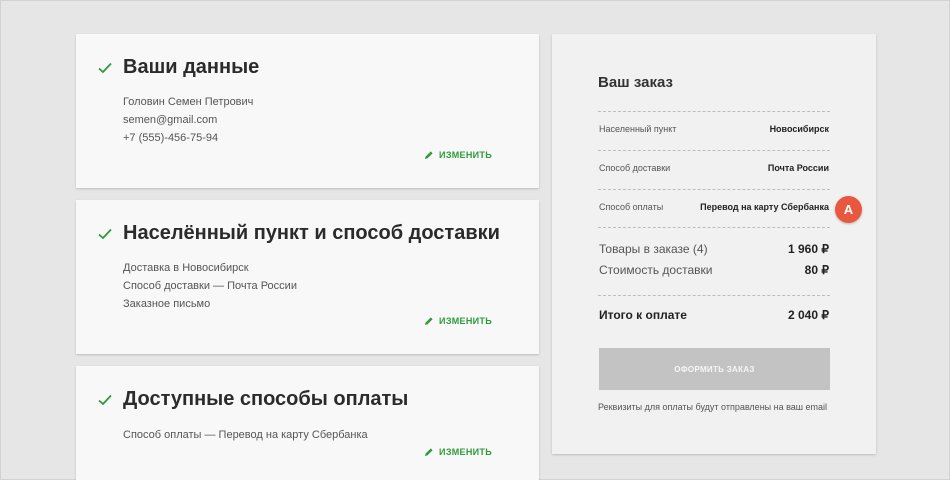 The image size is (950, 480). I want to click on customer-email: semen@gmail.com, so click(170, 120).